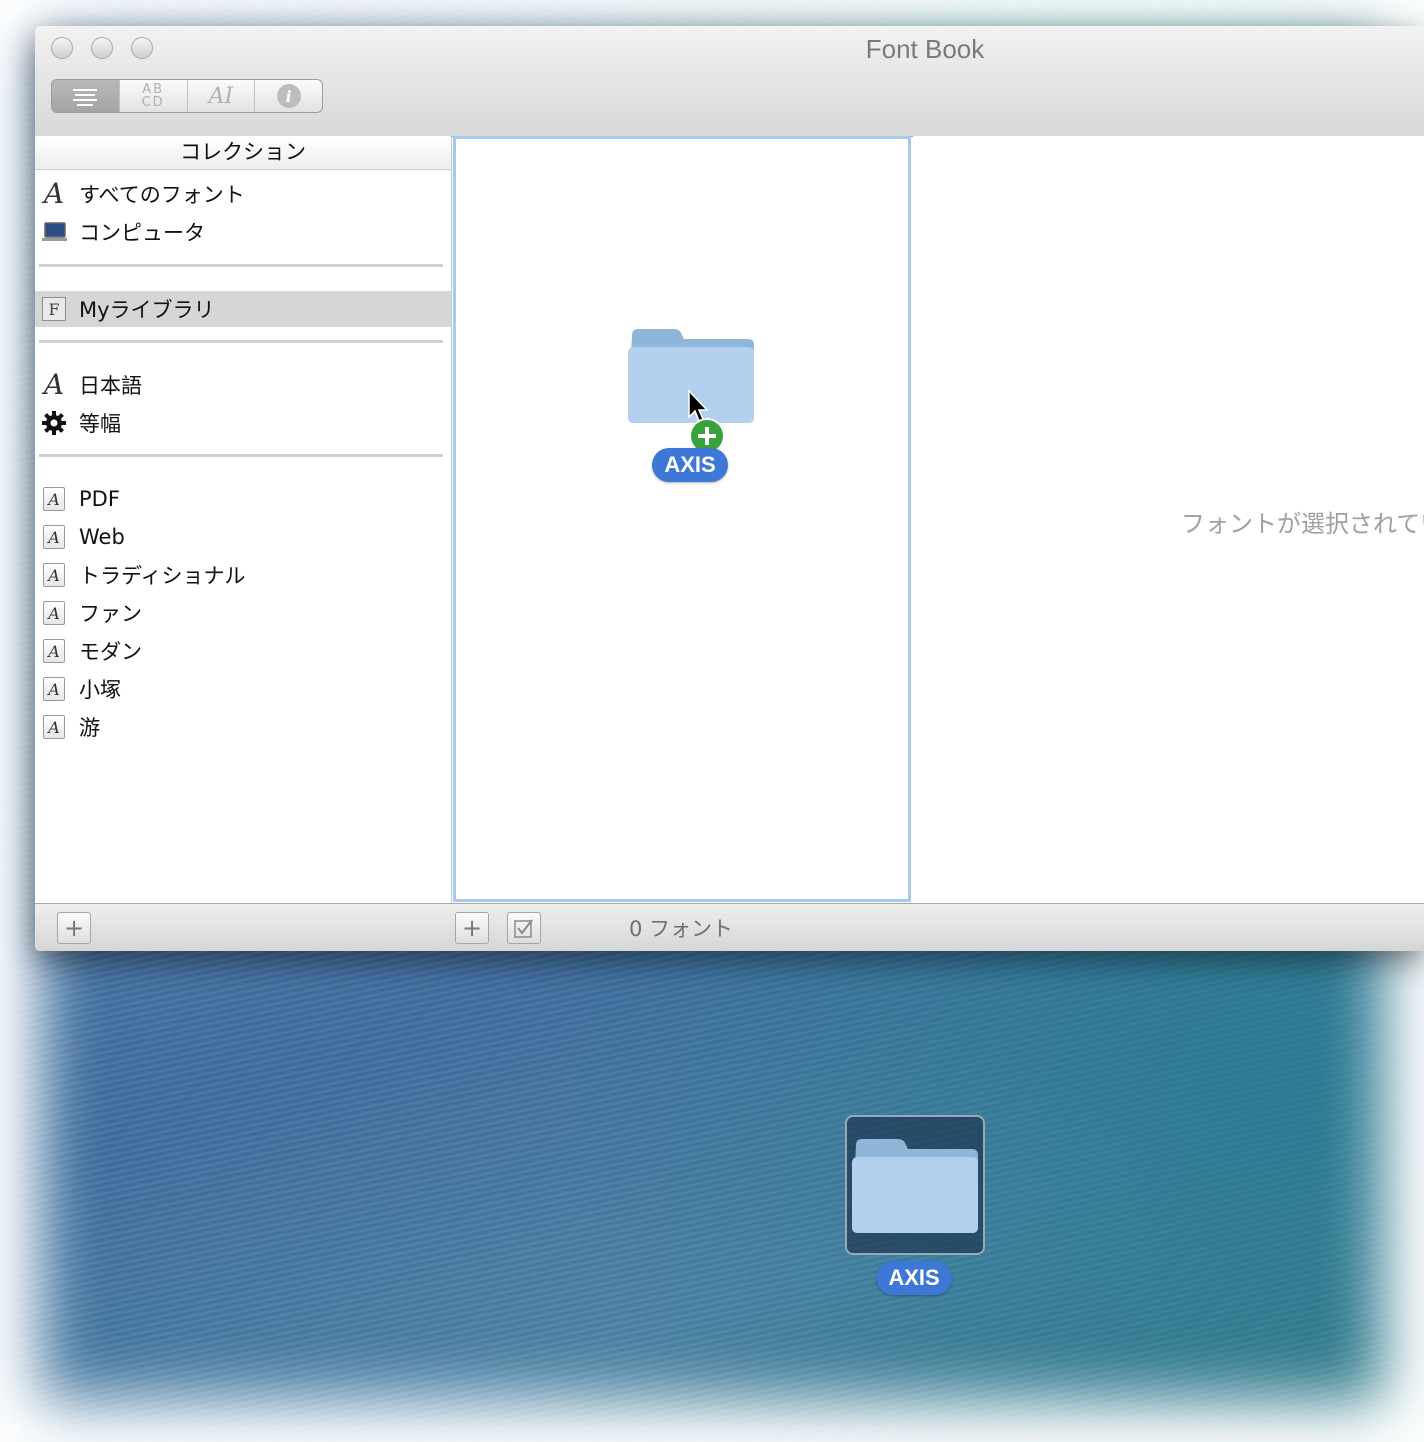 The image size is (1424, 1442). Describe the element at coordinates (925, 49) in the screenshot. I see `window-title: Font Book` at that location.